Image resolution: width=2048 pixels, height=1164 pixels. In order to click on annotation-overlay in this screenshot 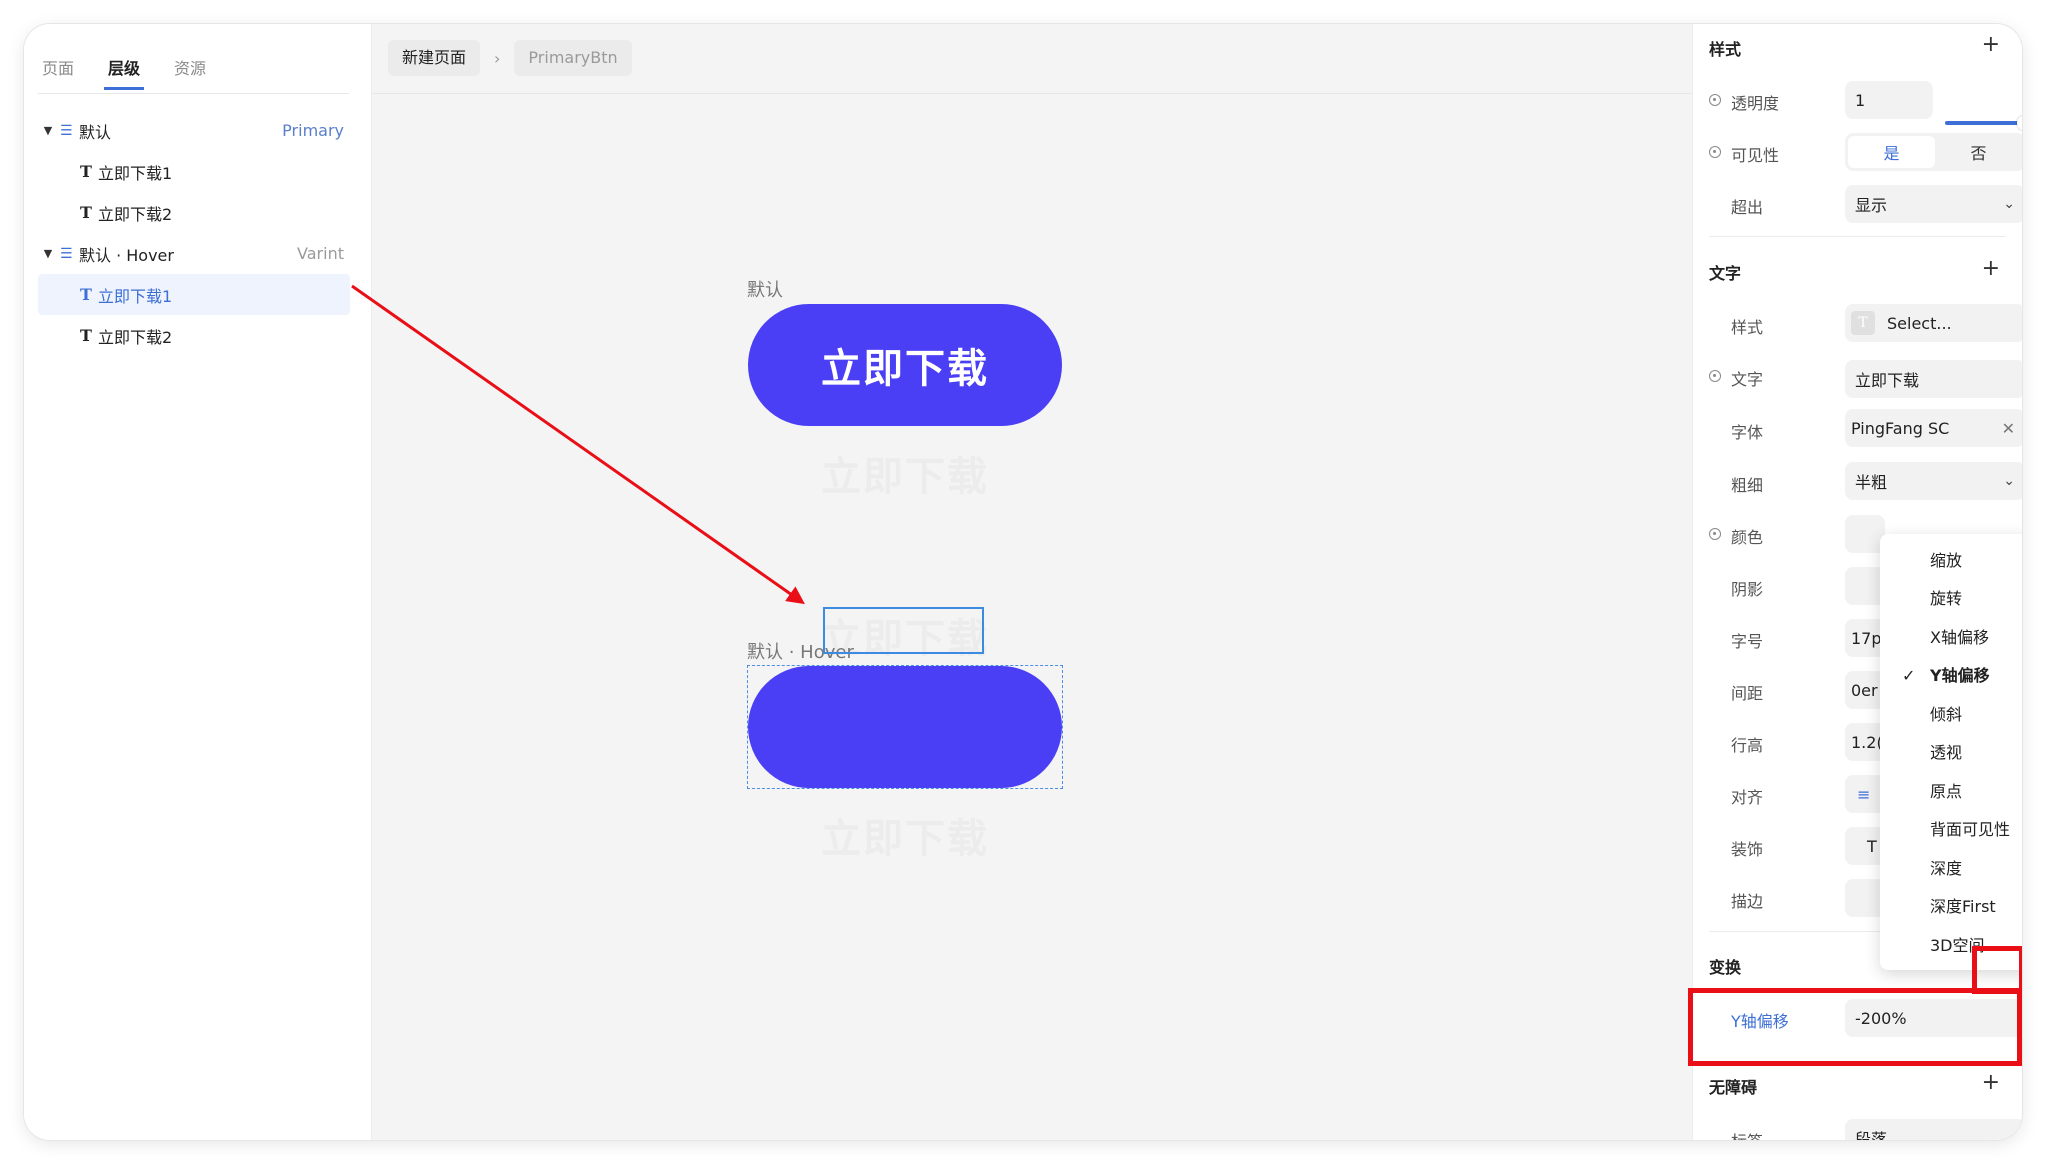, I will do `click(578, 444)`.